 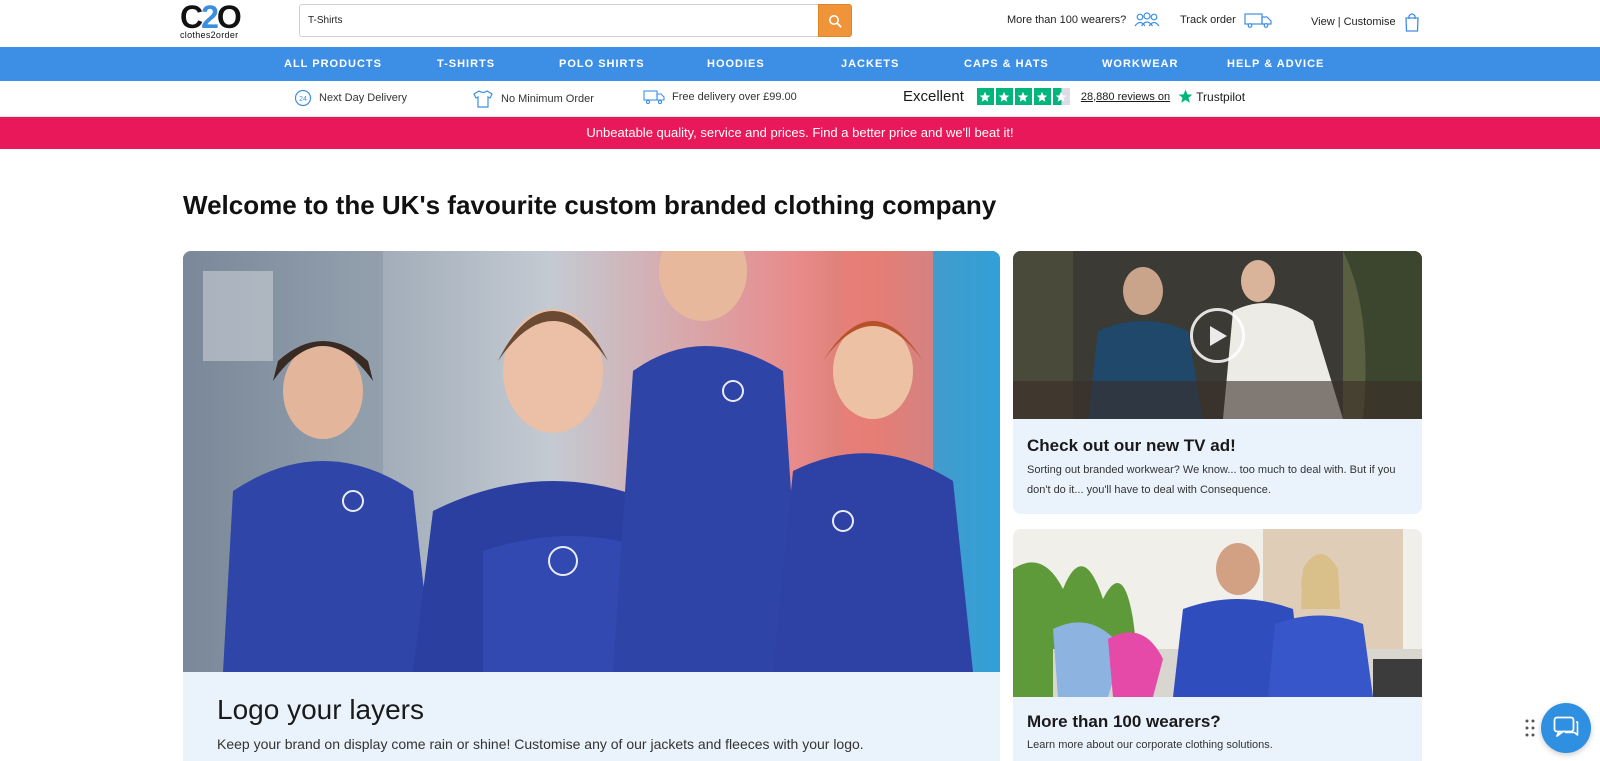 I want to click on tshirt-icon, so click(x=483, y=99).